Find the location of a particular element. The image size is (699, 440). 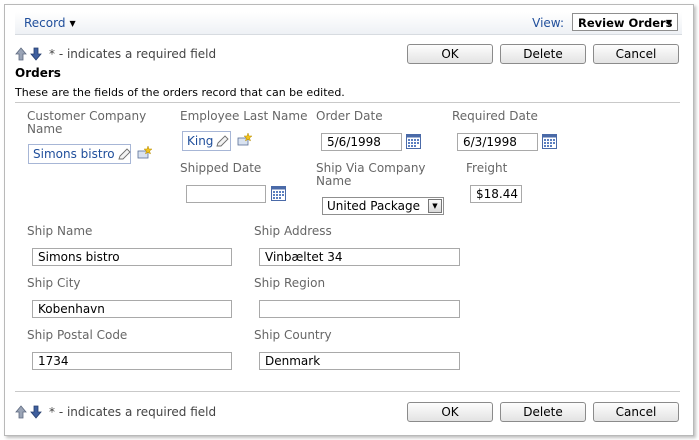

order-date-input: 5/6/1998 is located at coordinates (361, 142).